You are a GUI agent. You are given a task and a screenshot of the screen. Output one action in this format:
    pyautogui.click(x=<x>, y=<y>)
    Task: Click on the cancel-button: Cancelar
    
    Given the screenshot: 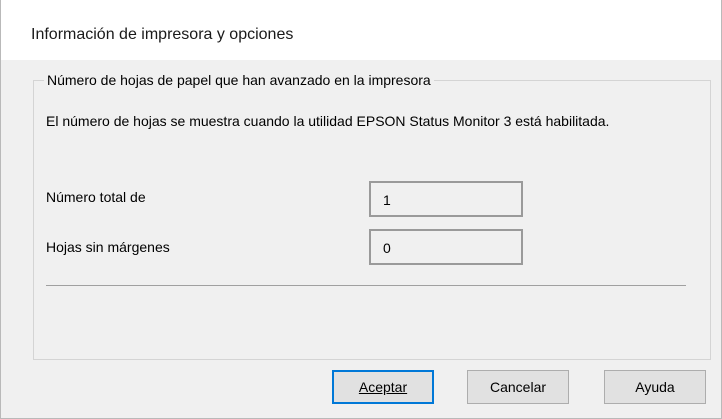 What is the action you would take?
    pyautogui.click(x=518, y=387)
    